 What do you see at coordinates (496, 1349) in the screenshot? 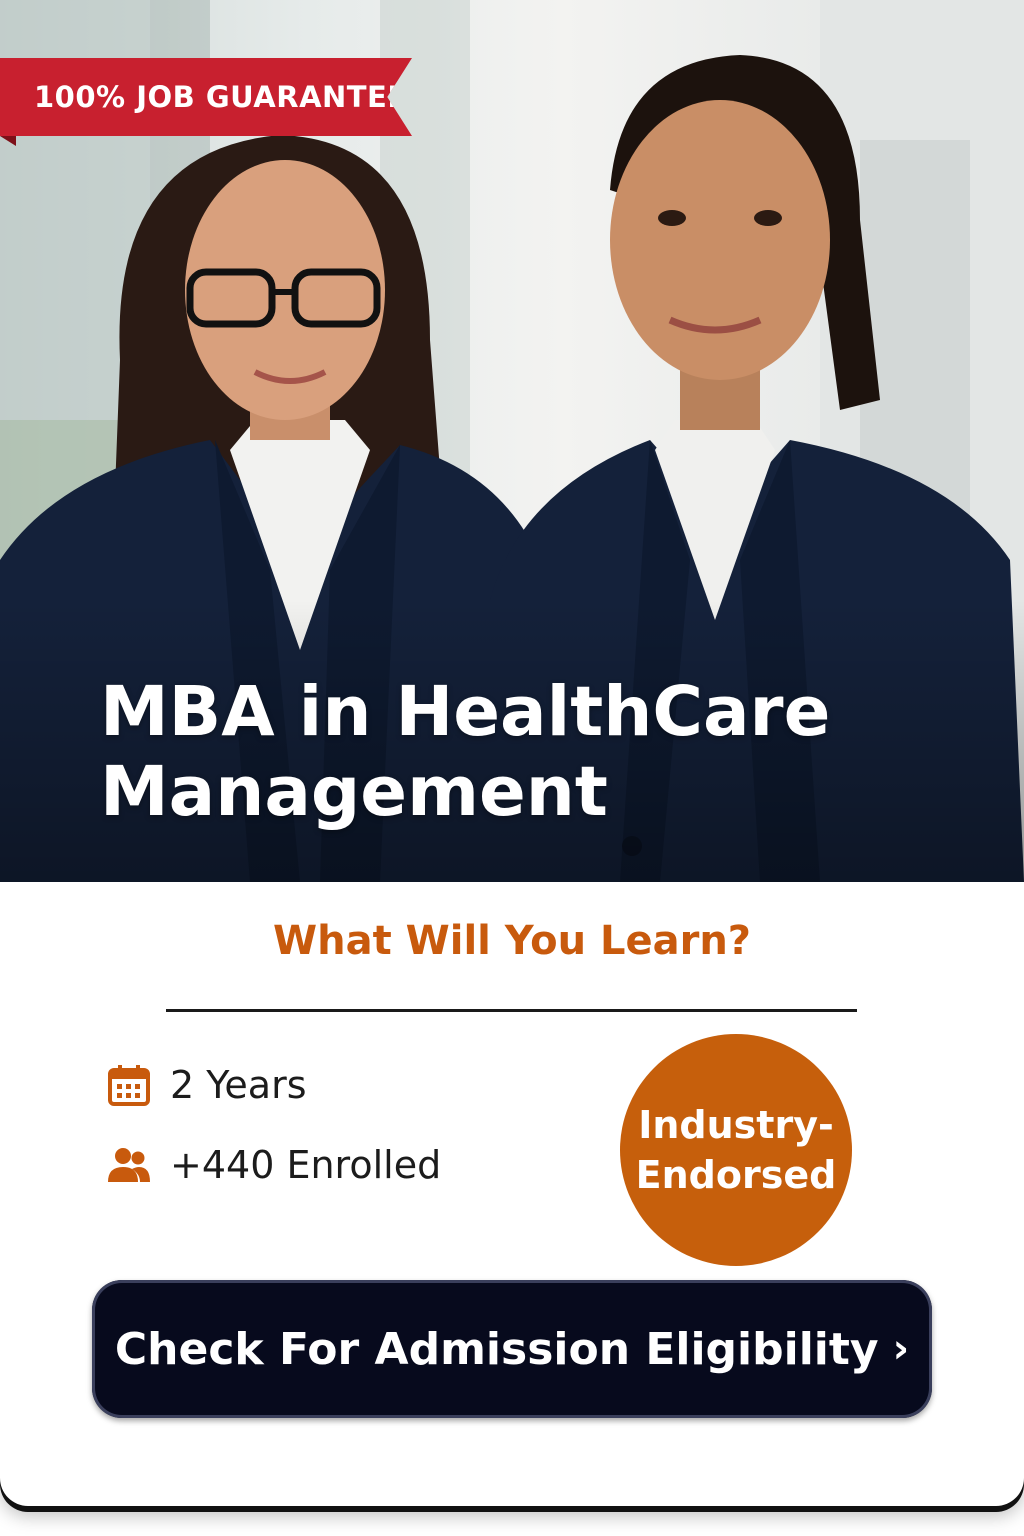
I see `cta-label: Check For Admission Eligibility` at bounding box center [496, 1349].